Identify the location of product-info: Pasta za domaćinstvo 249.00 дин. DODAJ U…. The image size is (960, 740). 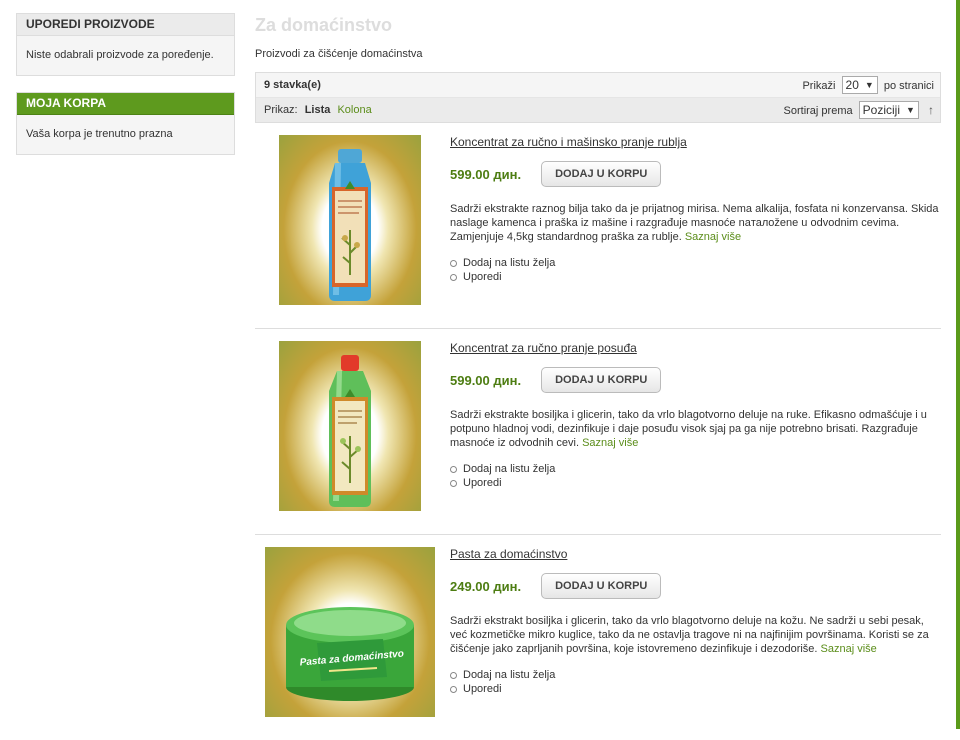
(695, 621).